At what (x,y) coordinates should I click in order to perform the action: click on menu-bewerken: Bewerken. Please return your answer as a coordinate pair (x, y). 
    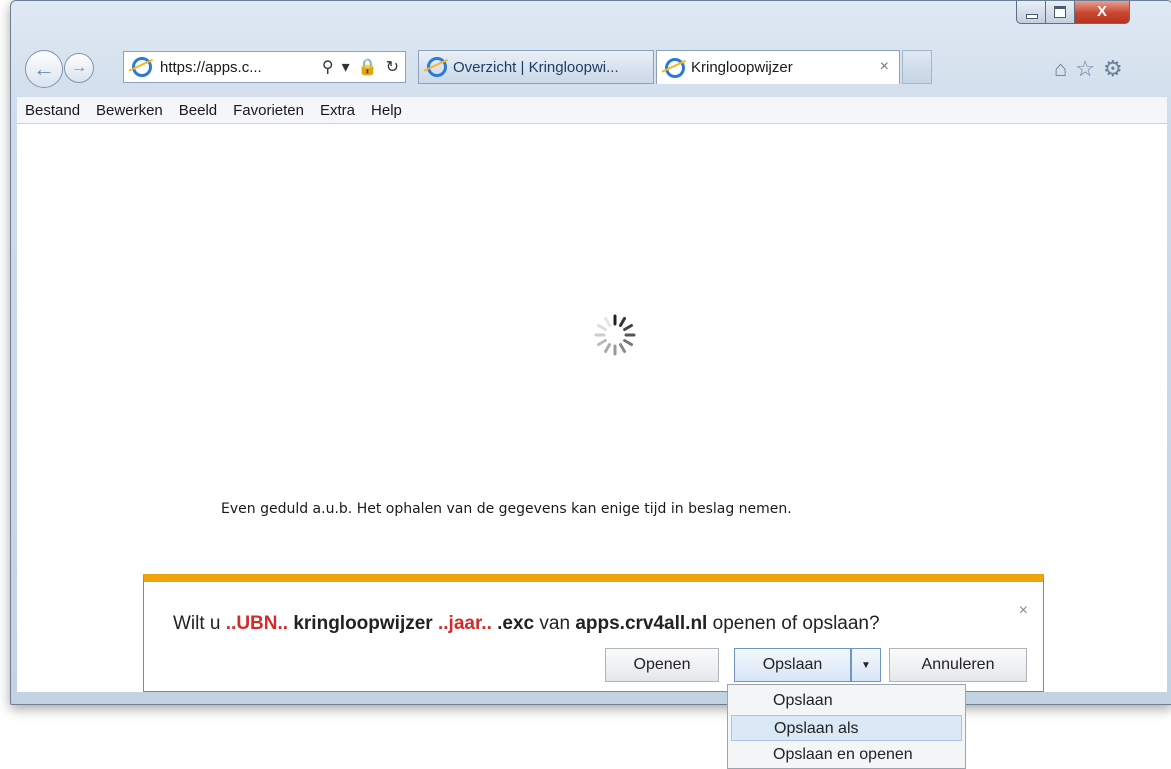
    Looking at the image, I should click on (129, 110).